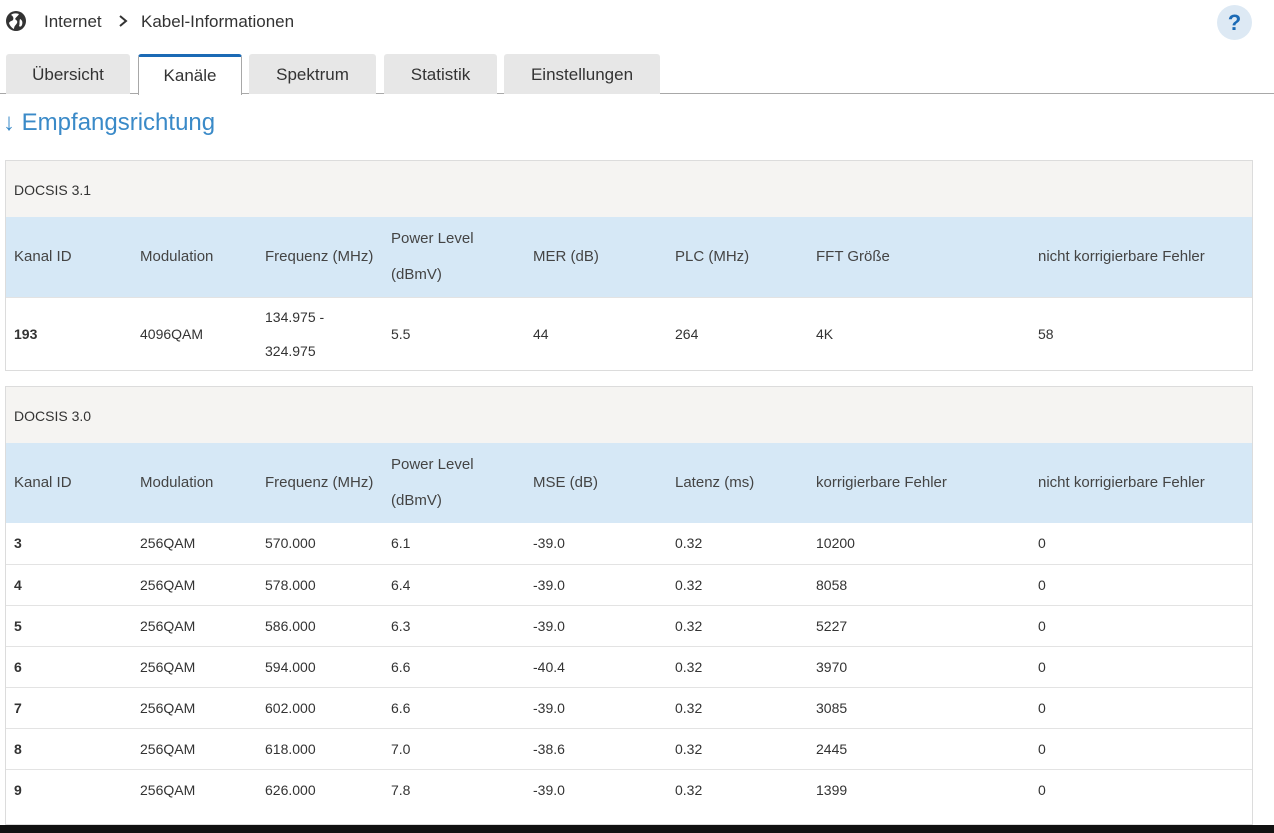  I want to click on cell-mse: -38.6, so click(549, 749).